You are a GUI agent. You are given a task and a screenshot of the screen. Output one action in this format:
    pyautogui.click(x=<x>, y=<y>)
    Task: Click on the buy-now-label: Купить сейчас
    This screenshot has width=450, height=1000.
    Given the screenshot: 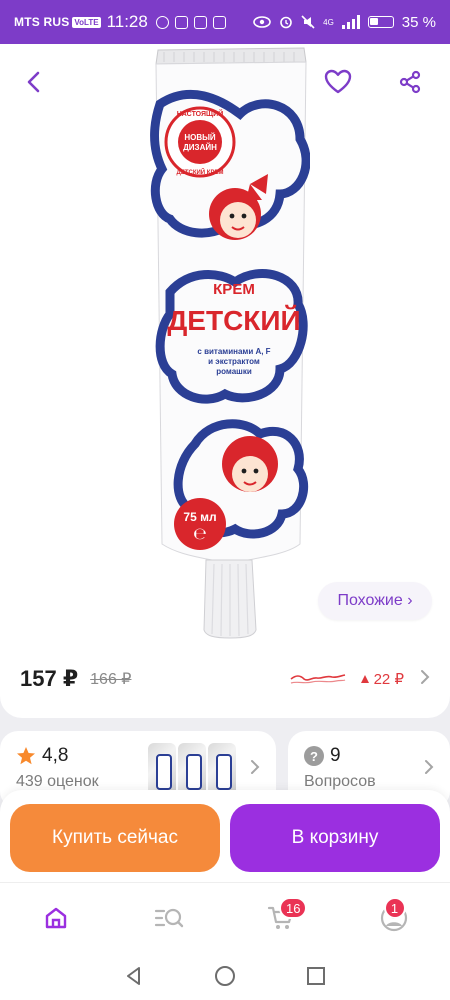 What is the action you would take?
    pyautogui.click(x=115, y=837)
    